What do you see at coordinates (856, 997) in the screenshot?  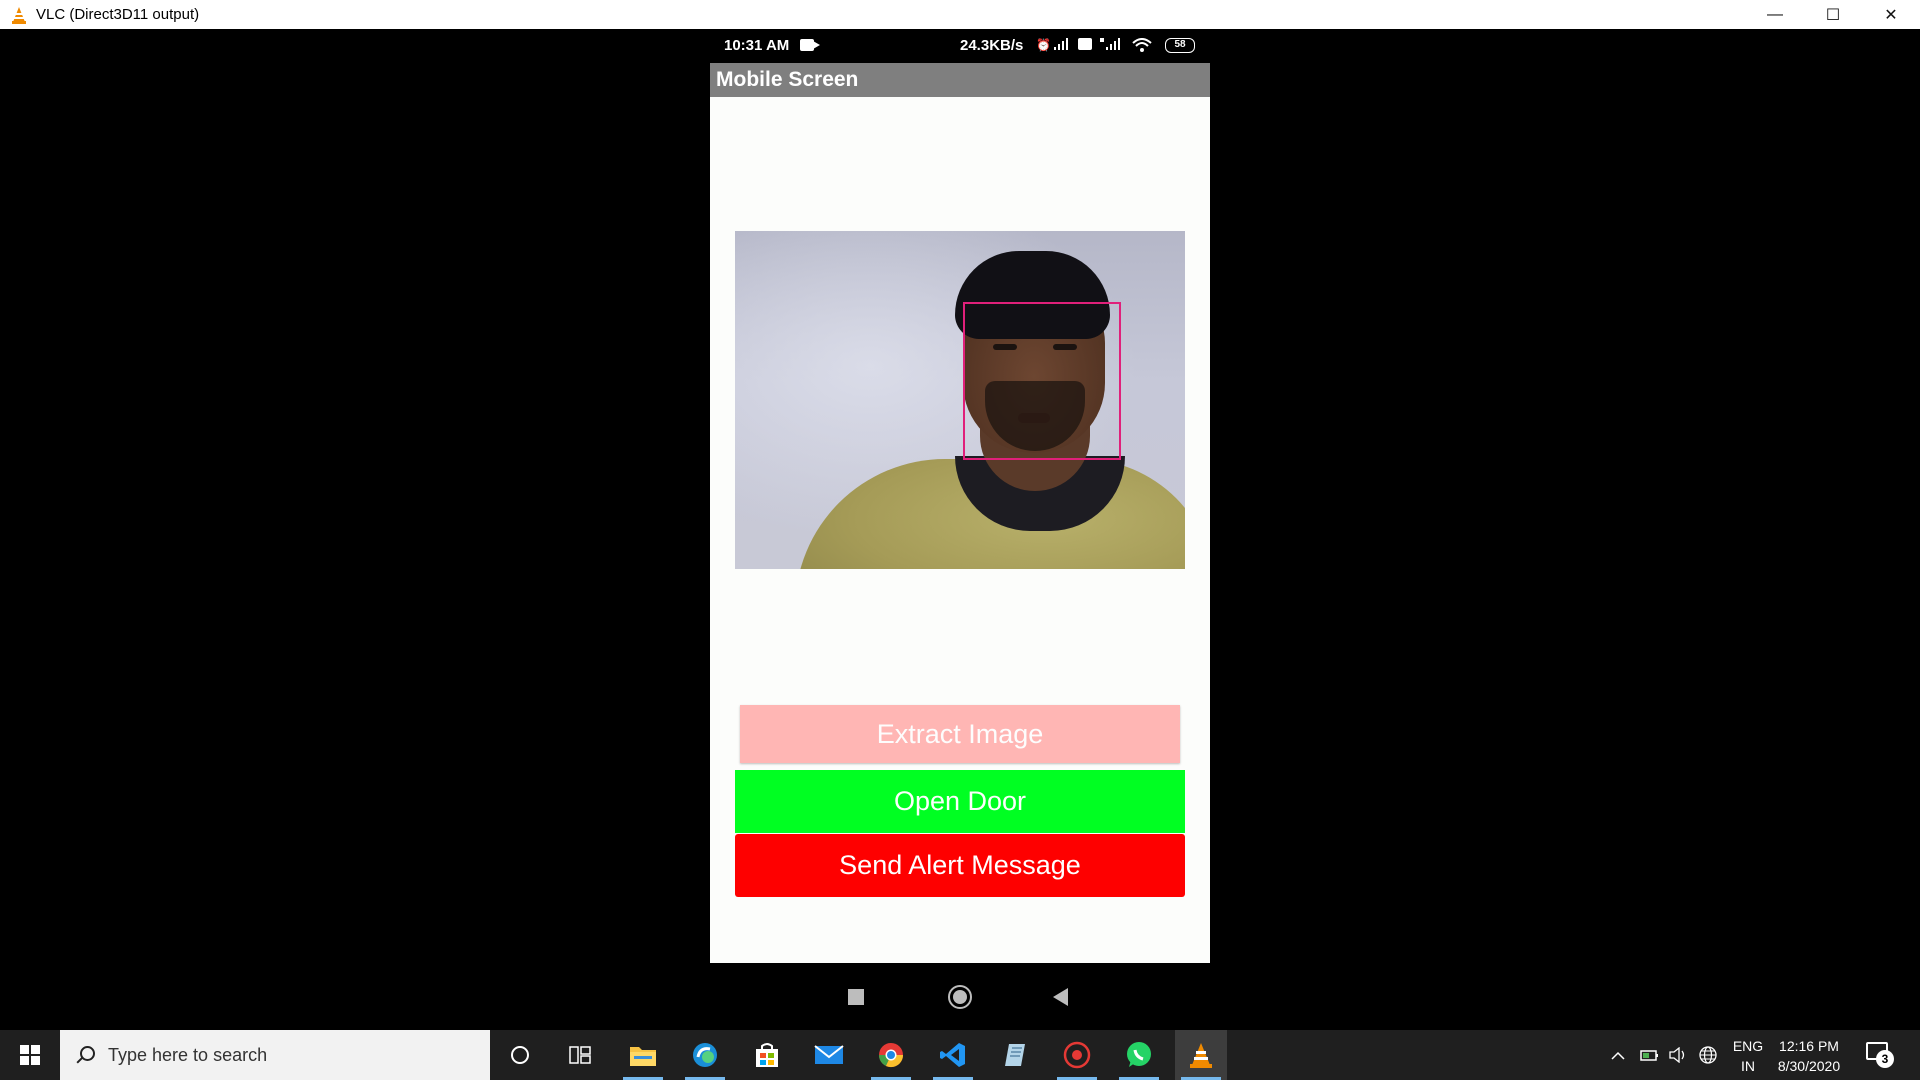 I see `recents-icon` at bounding box center [856, 997].